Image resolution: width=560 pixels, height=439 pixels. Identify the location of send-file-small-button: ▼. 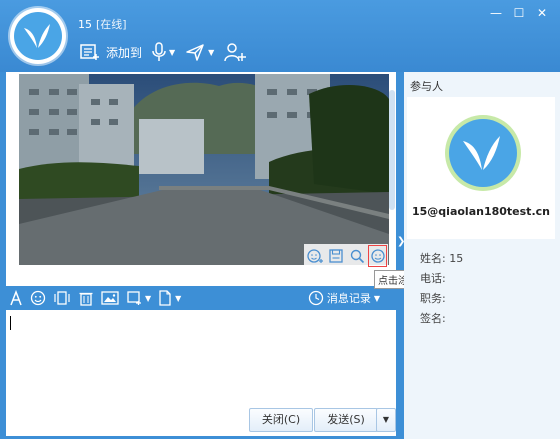
(169, 298).